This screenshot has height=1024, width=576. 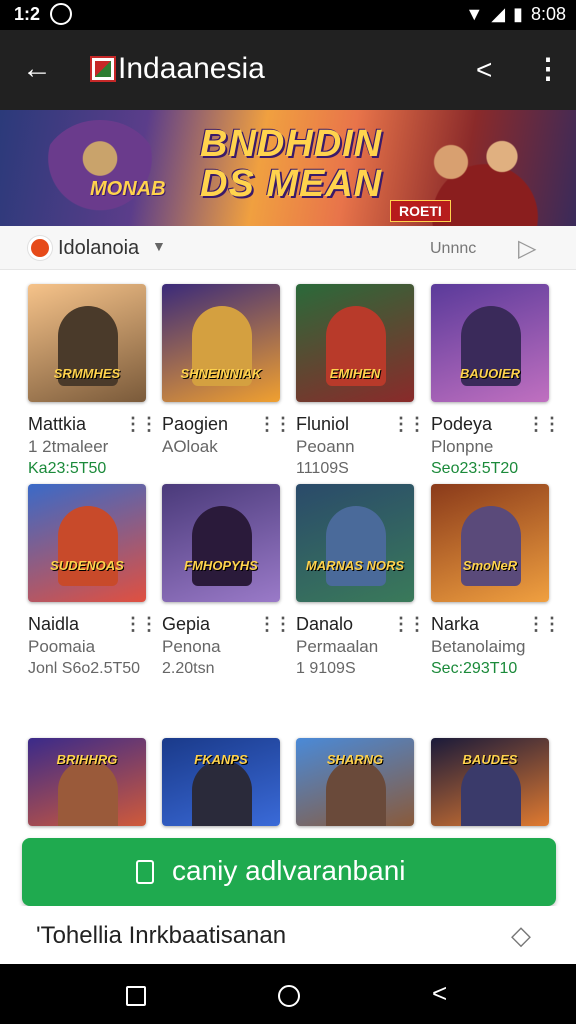 I want to click on status-icons: ▼ ◢ ▮ 8:08, so click(x=515, y=14).